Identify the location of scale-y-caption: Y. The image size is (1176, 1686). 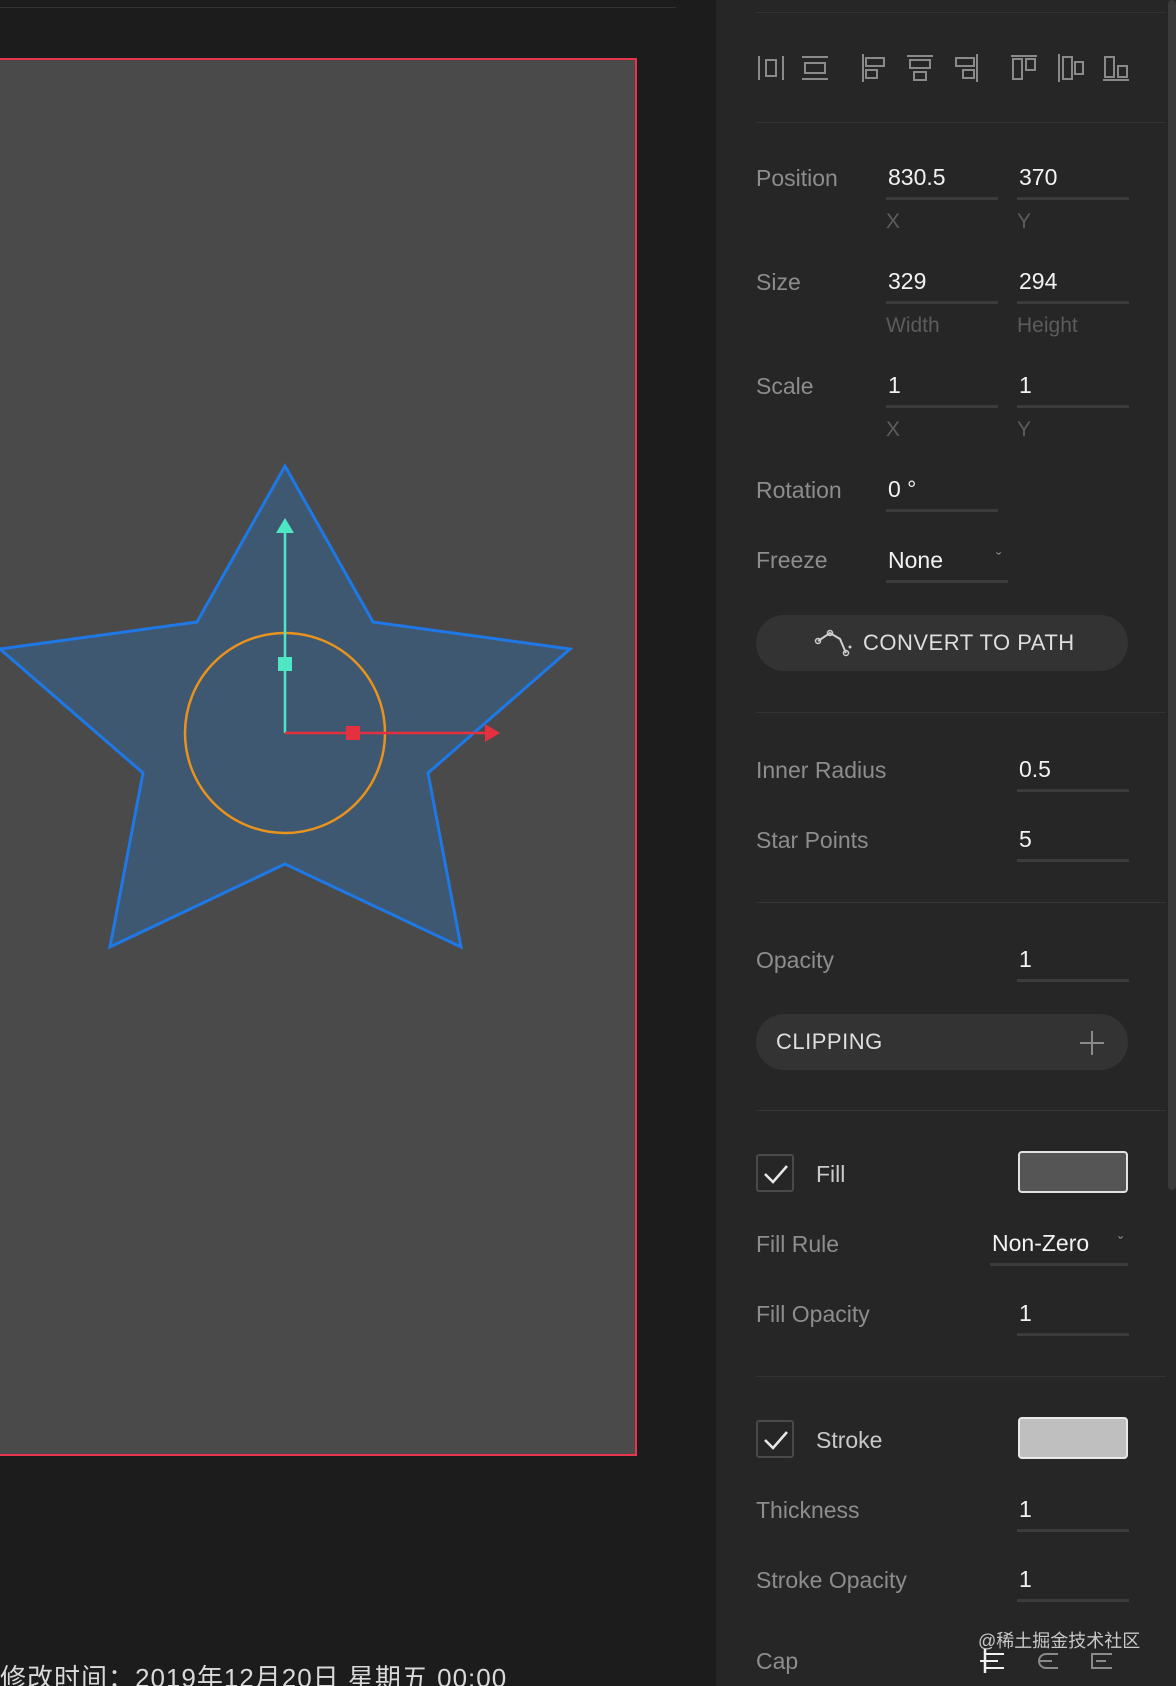
(1024, 429).